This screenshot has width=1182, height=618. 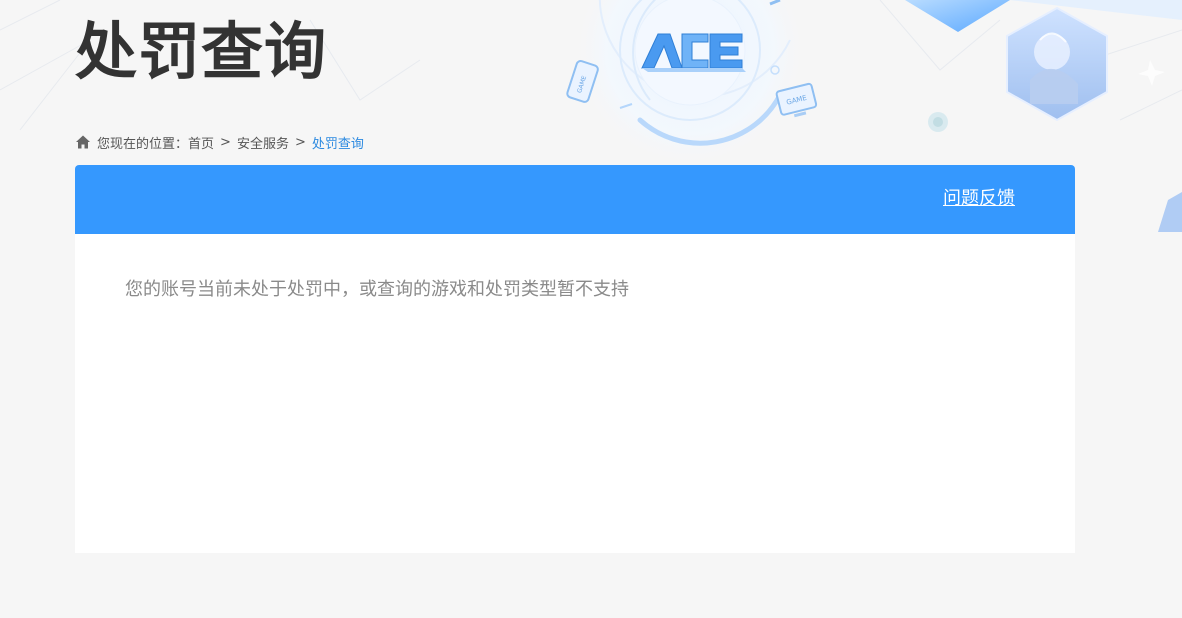 What do you see at coordinates (1057, 64) in the screenshot?
I see `character-portrait` at bounding box center [1057, 64].